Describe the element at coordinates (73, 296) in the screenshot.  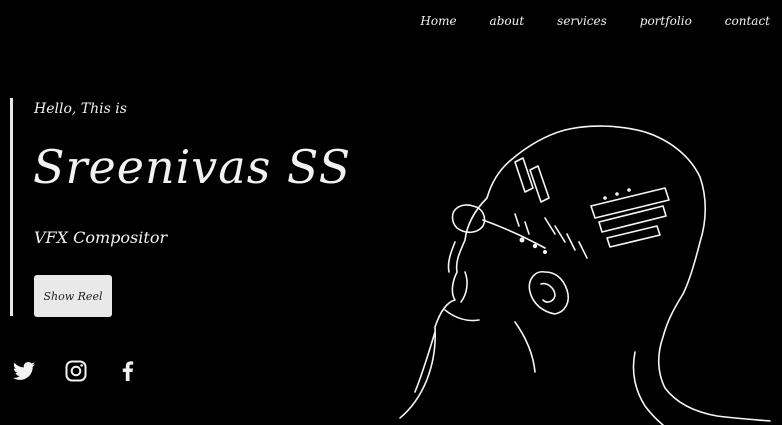
I see `show-reel-button: Show Reel` at that location.